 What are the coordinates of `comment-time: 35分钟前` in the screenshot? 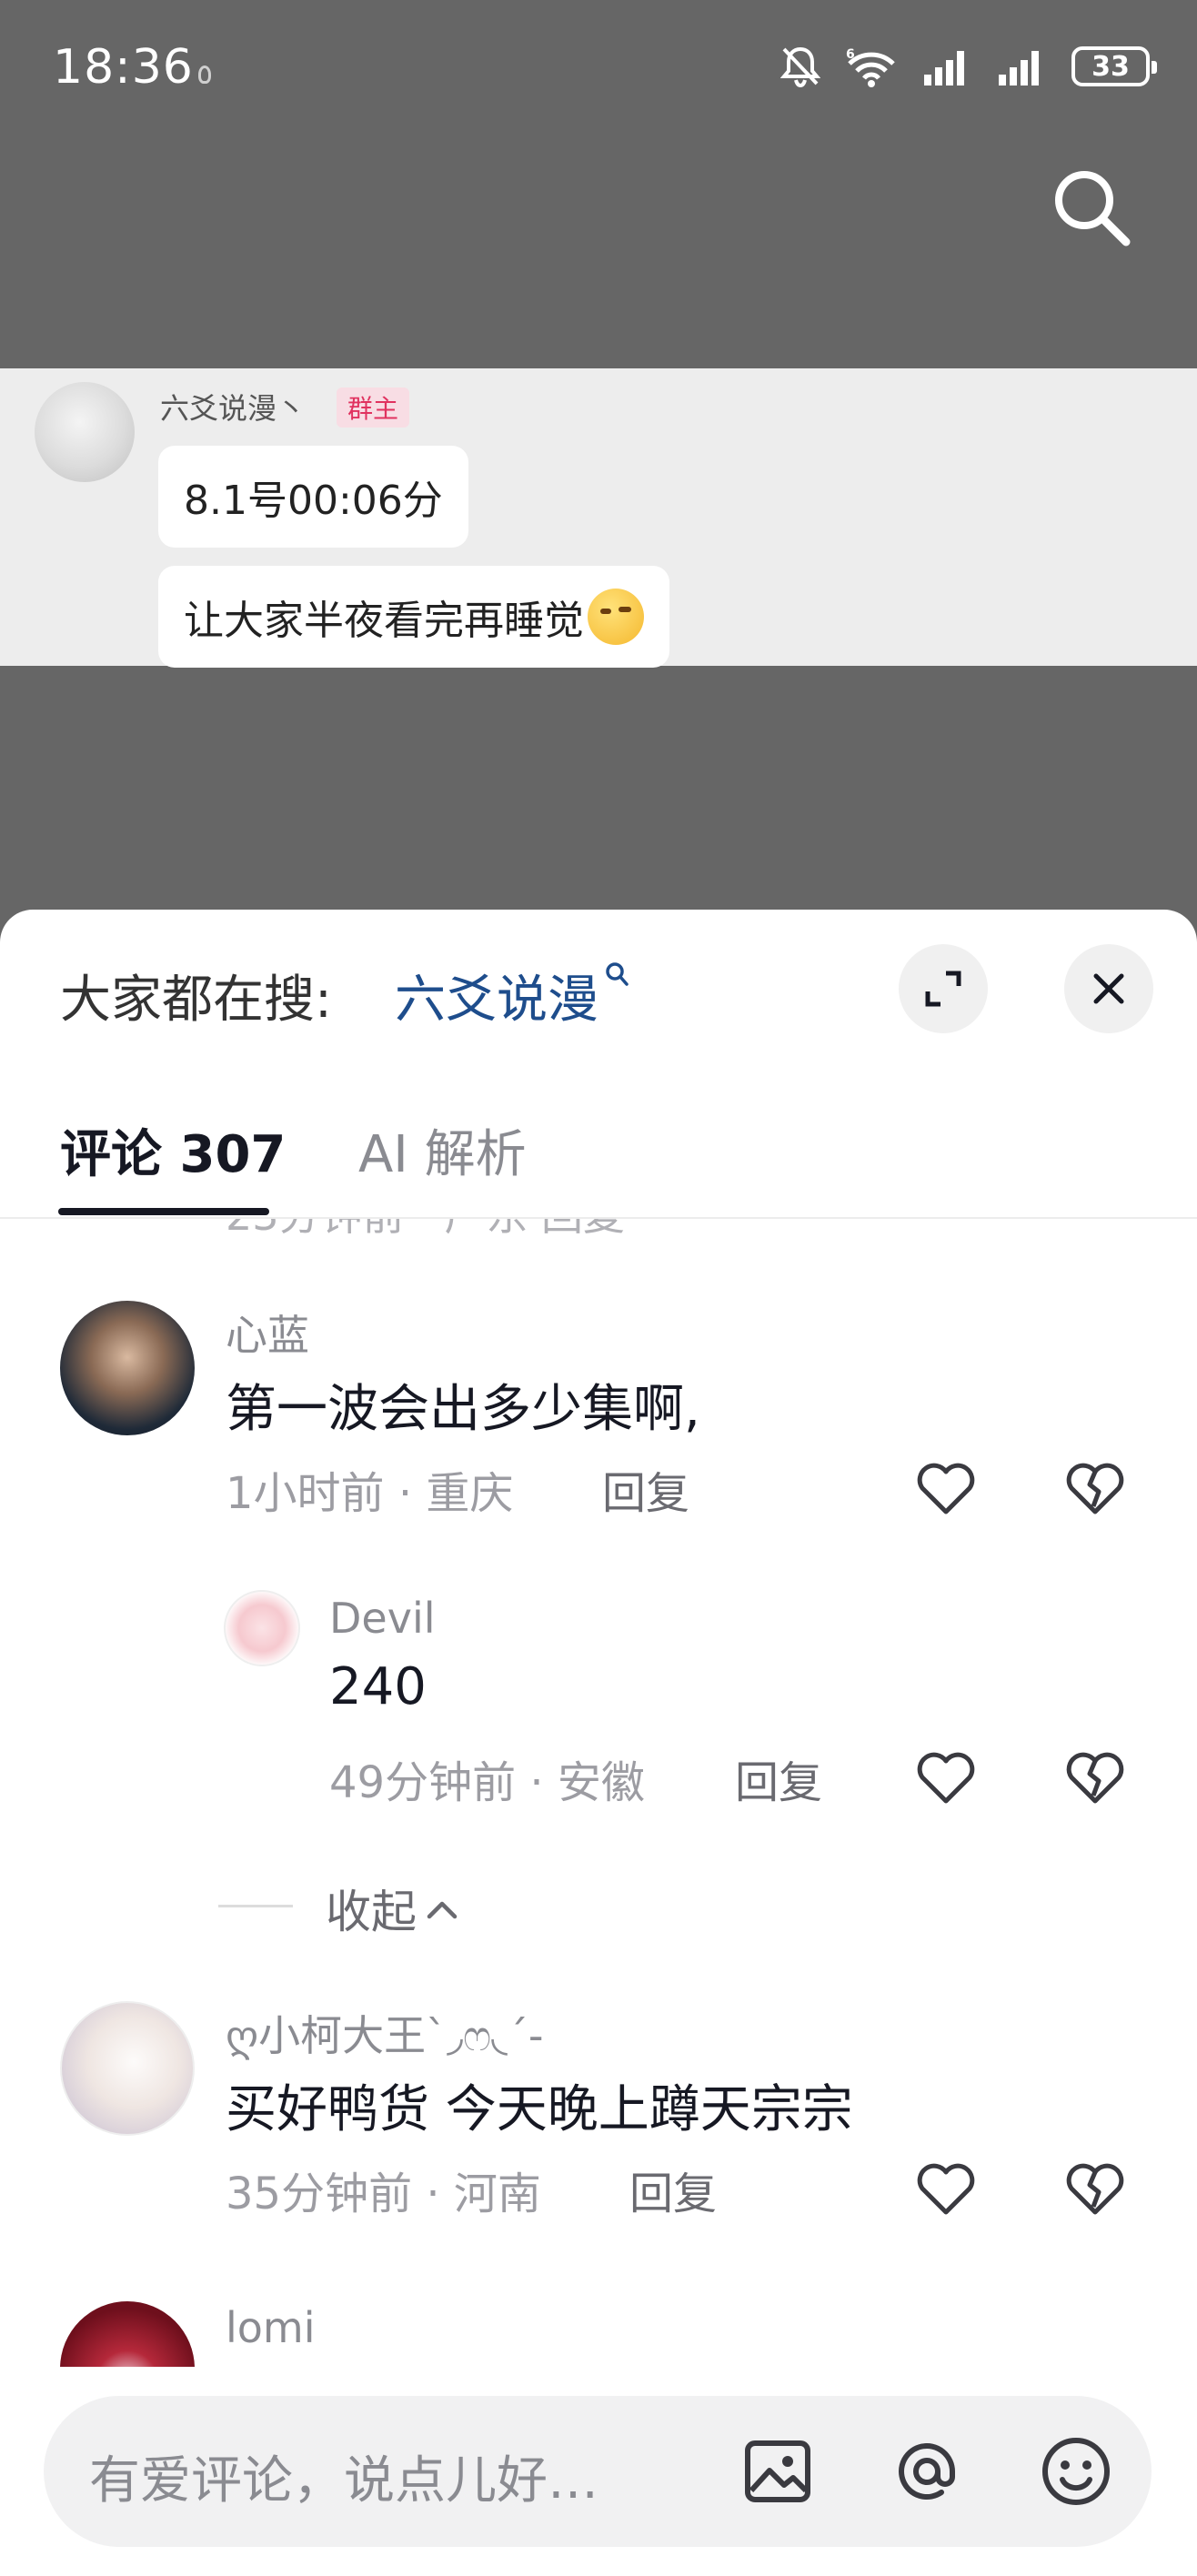 It's located at (319, 2193).